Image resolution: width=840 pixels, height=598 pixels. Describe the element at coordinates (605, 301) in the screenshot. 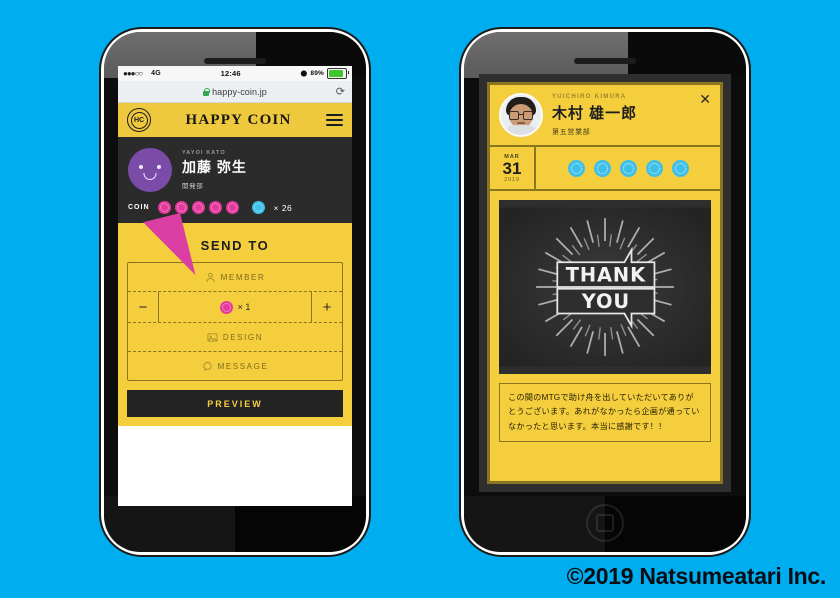

I see `you-text: YOU` at that location.